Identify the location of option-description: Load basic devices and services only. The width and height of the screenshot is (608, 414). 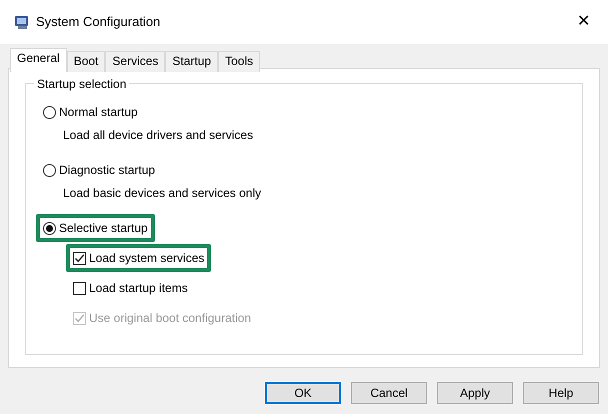
(162, 193).